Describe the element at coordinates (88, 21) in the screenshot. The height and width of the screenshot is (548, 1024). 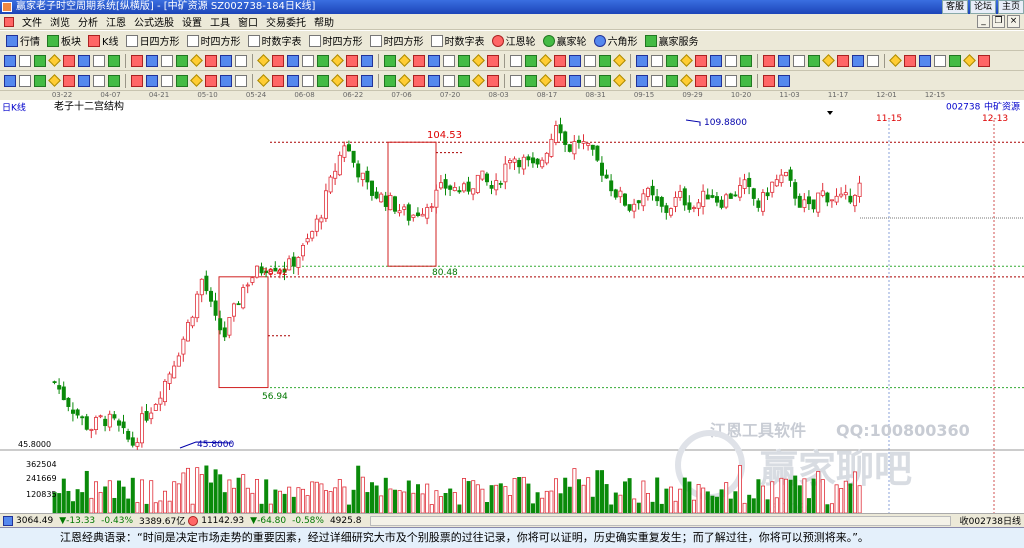
I see `menu-analysis: 分析` at that location.